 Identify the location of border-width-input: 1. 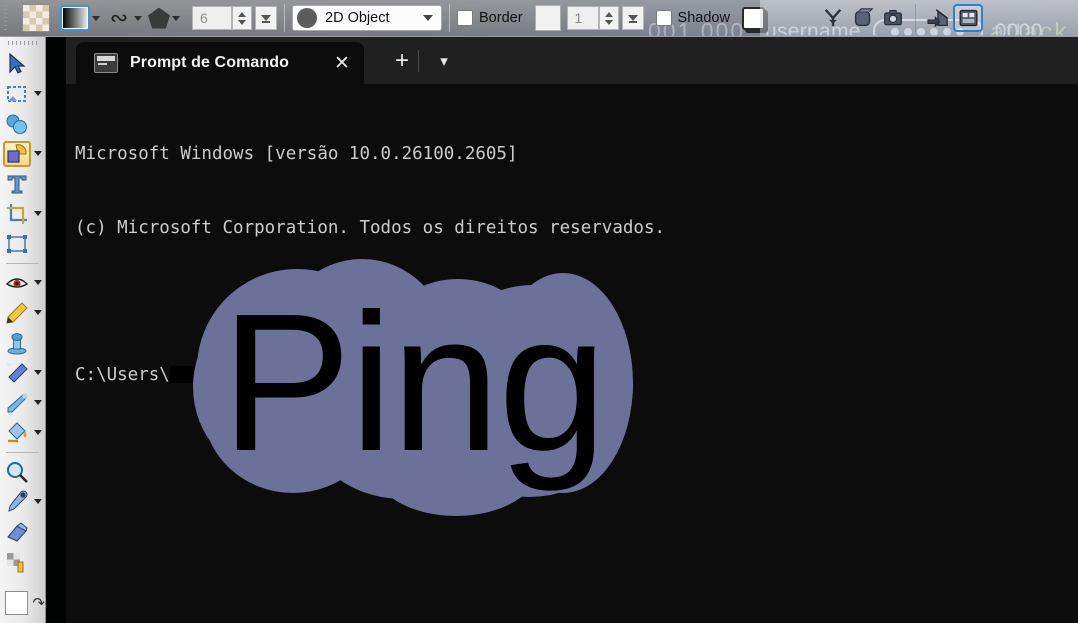
(582, 18).